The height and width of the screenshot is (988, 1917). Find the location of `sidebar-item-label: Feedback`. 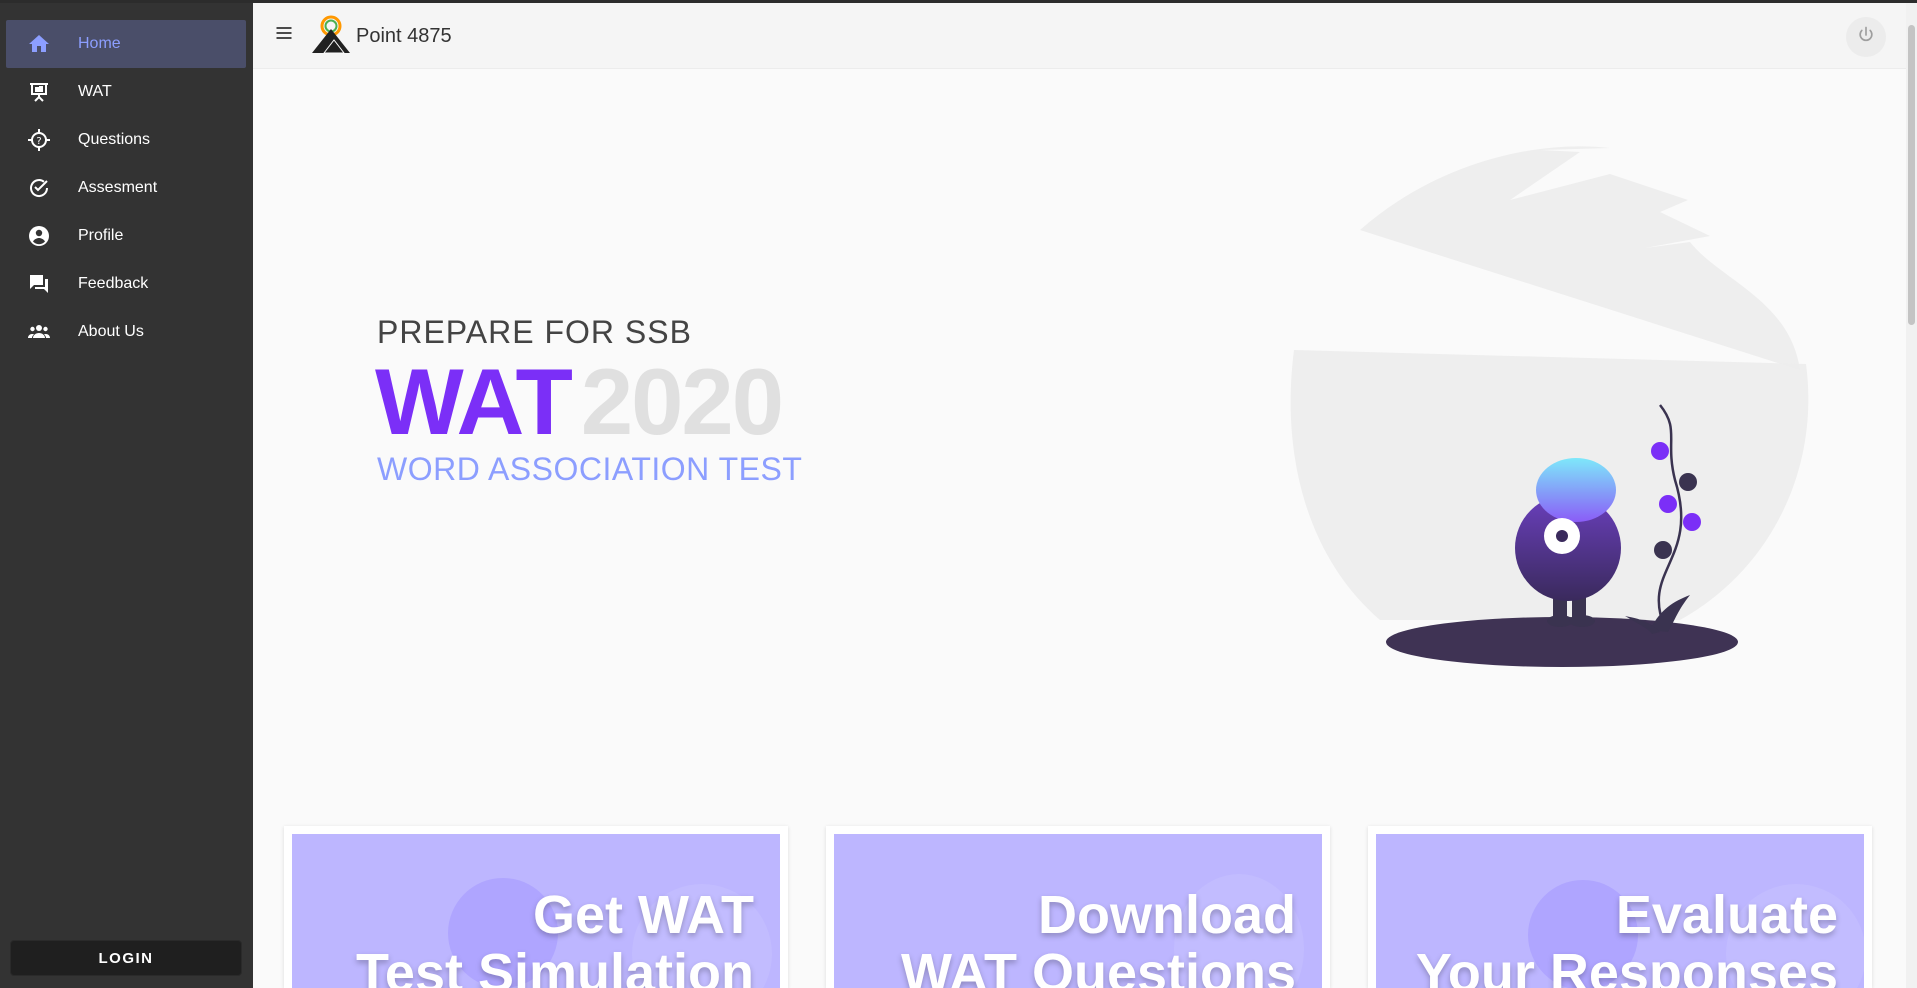

sidebar-item-label: Feedback is located at coordinates (113, 283).